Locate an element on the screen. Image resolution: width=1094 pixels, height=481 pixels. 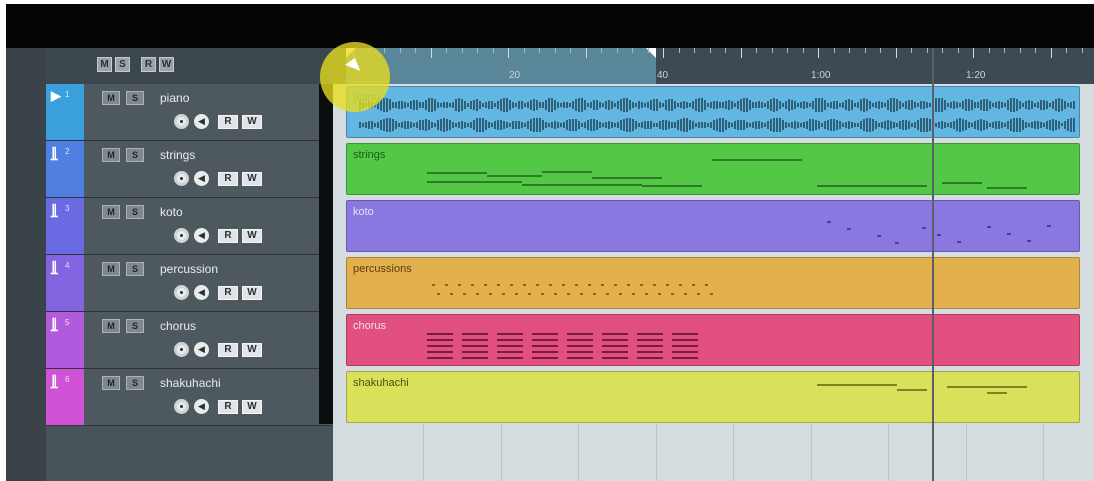
clip-piano: piano is located at coordinates (713, 112).